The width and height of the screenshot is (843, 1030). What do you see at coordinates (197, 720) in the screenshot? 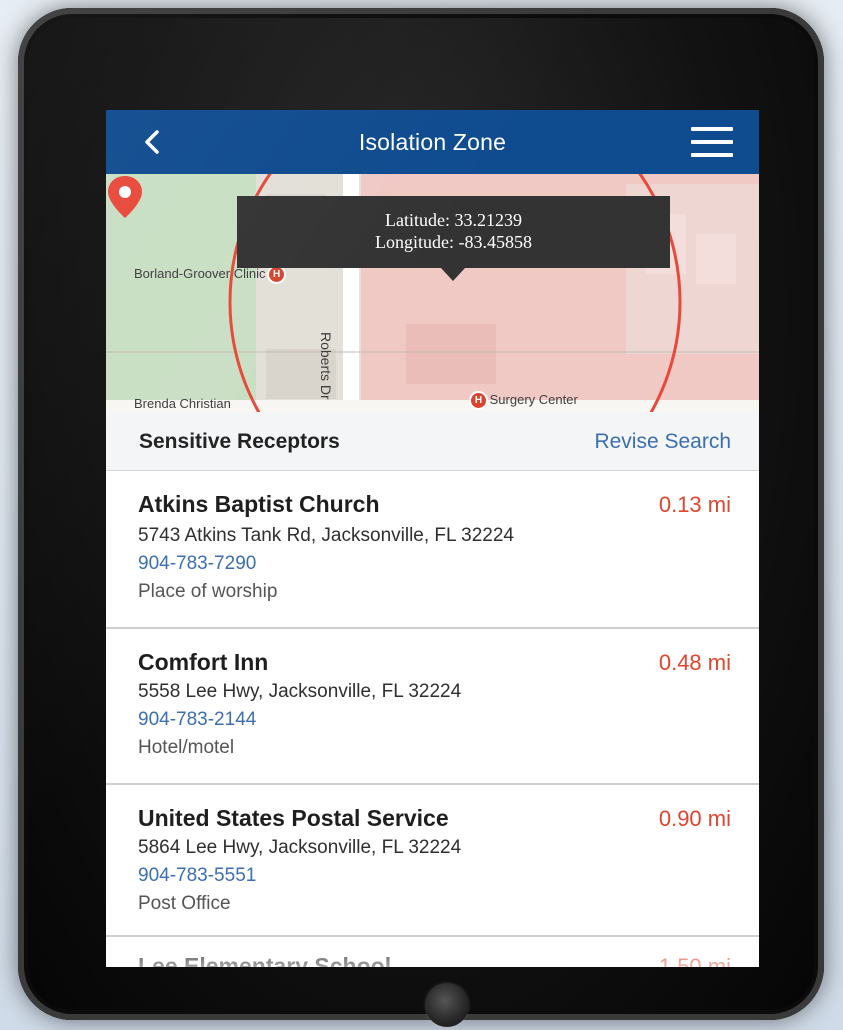
I see `receptor-phone: 904-783-2144` at bounding box center [197, 720].